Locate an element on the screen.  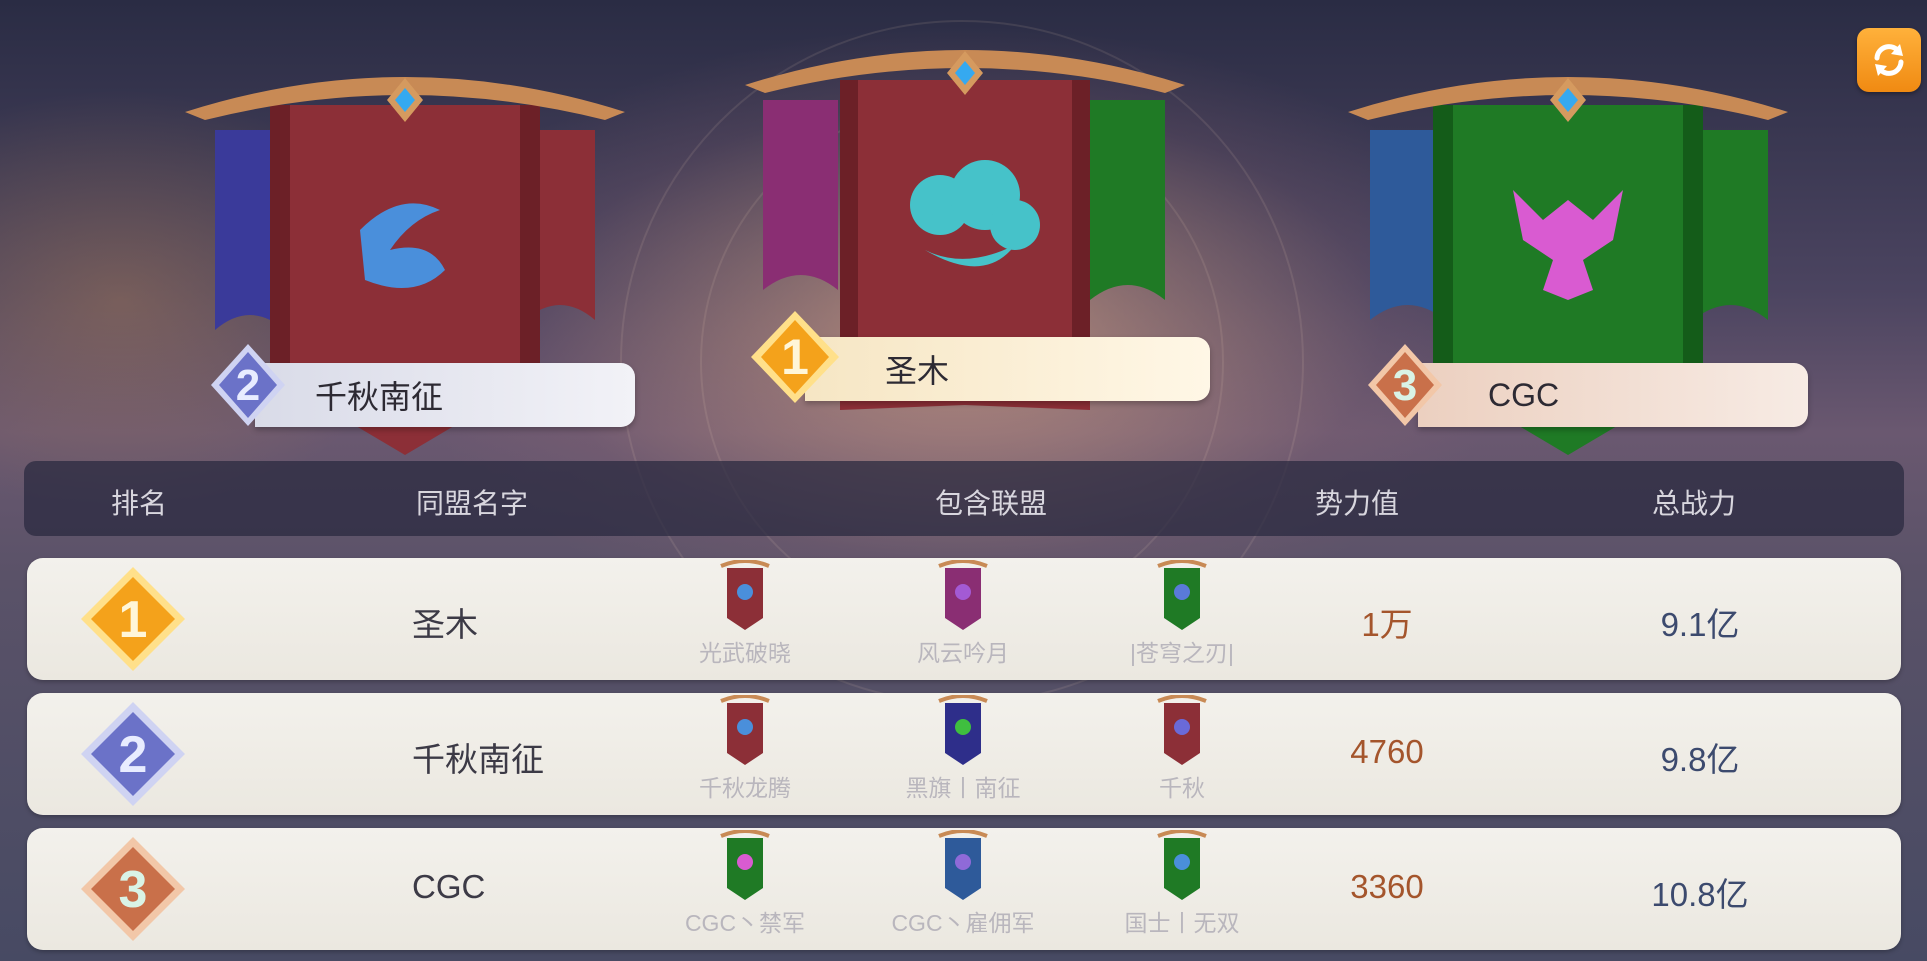
member-alliance: |苍穹之刃| is located at coordinates (1182, 614).